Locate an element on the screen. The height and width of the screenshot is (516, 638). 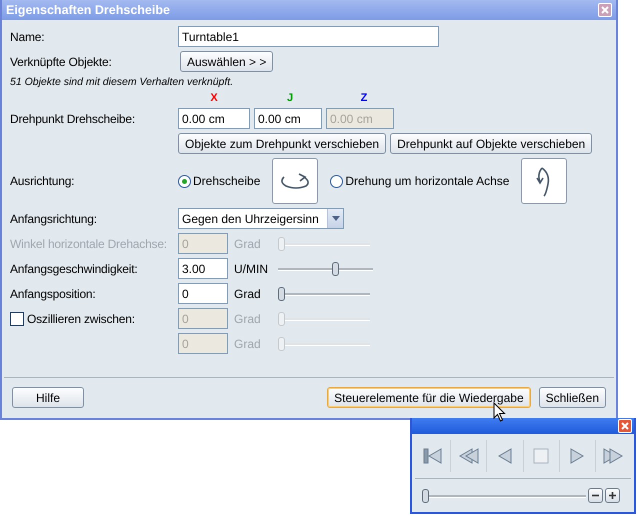
number-field: 3.00 is located at coordinates (203, 268).